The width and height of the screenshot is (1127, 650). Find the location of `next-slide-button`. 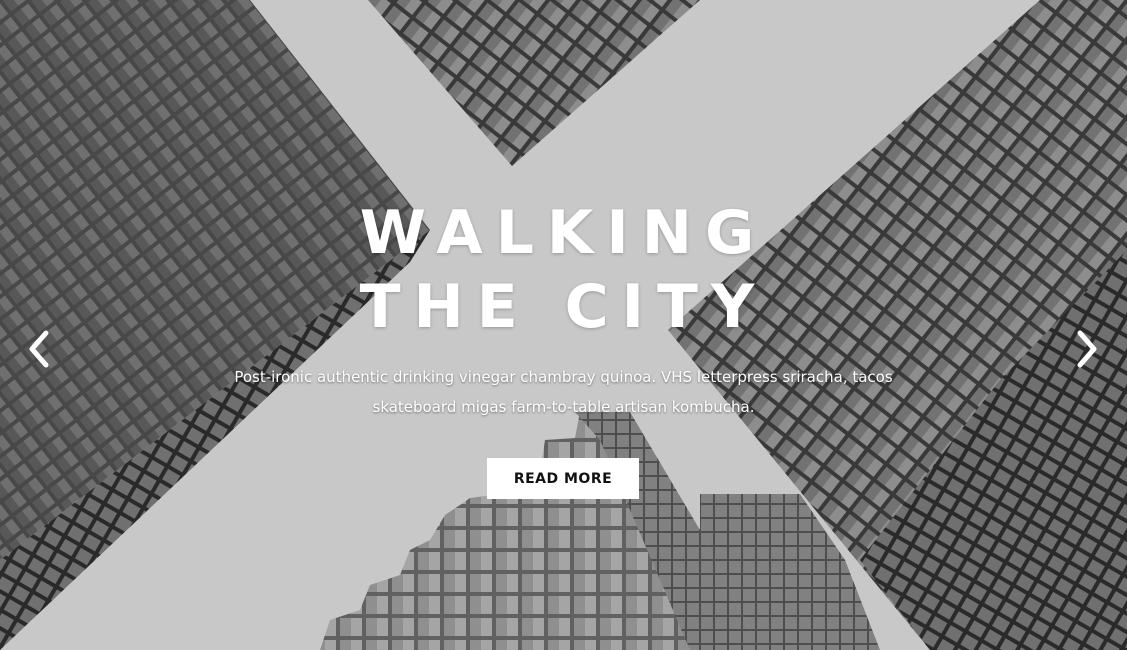

next-slide-button is located at coordinates (1088, 349).